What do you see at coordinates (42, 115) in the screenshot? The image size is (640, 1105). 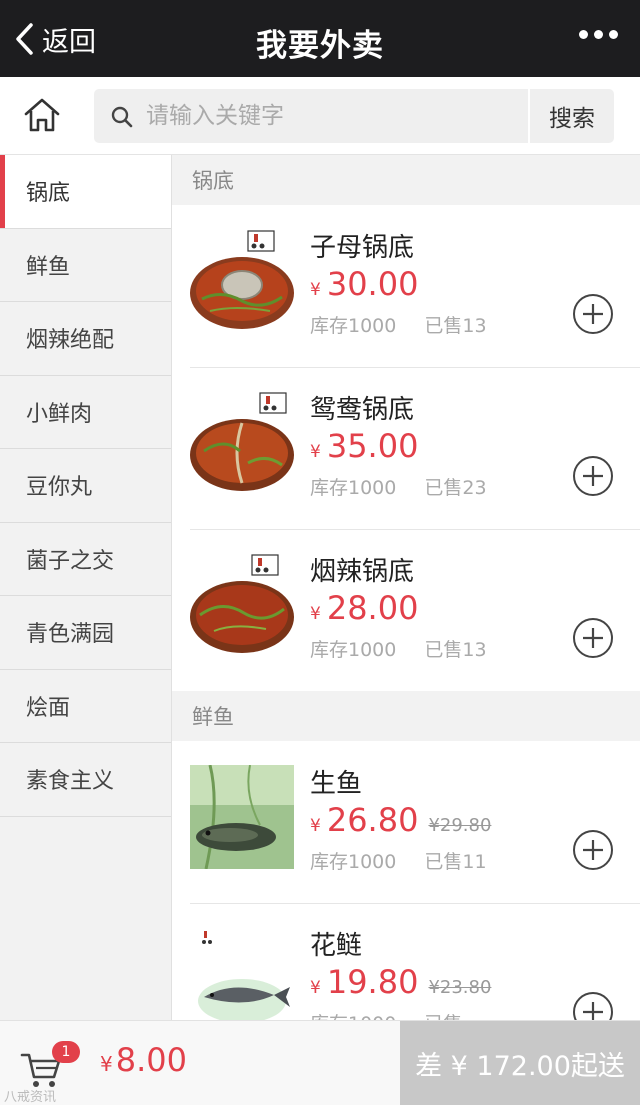 I see `home-icon` at bounding box center [42, 115].